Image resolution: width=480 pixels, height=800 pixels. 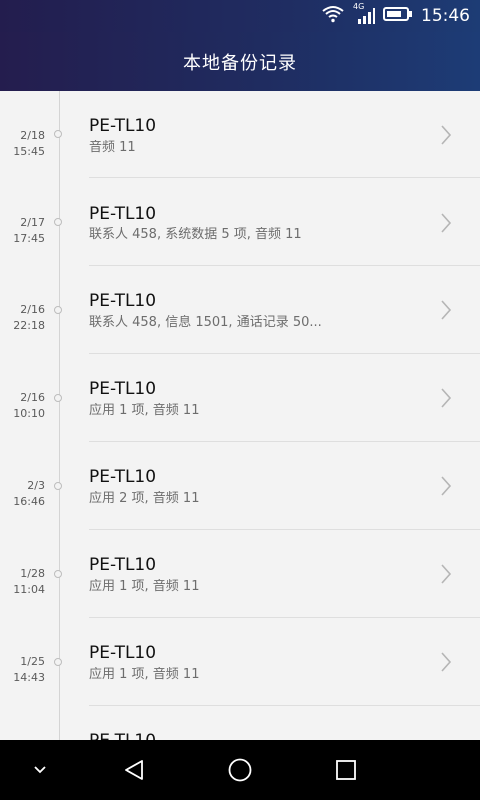 I want to click on recents-button, so click(x=346, y=770).